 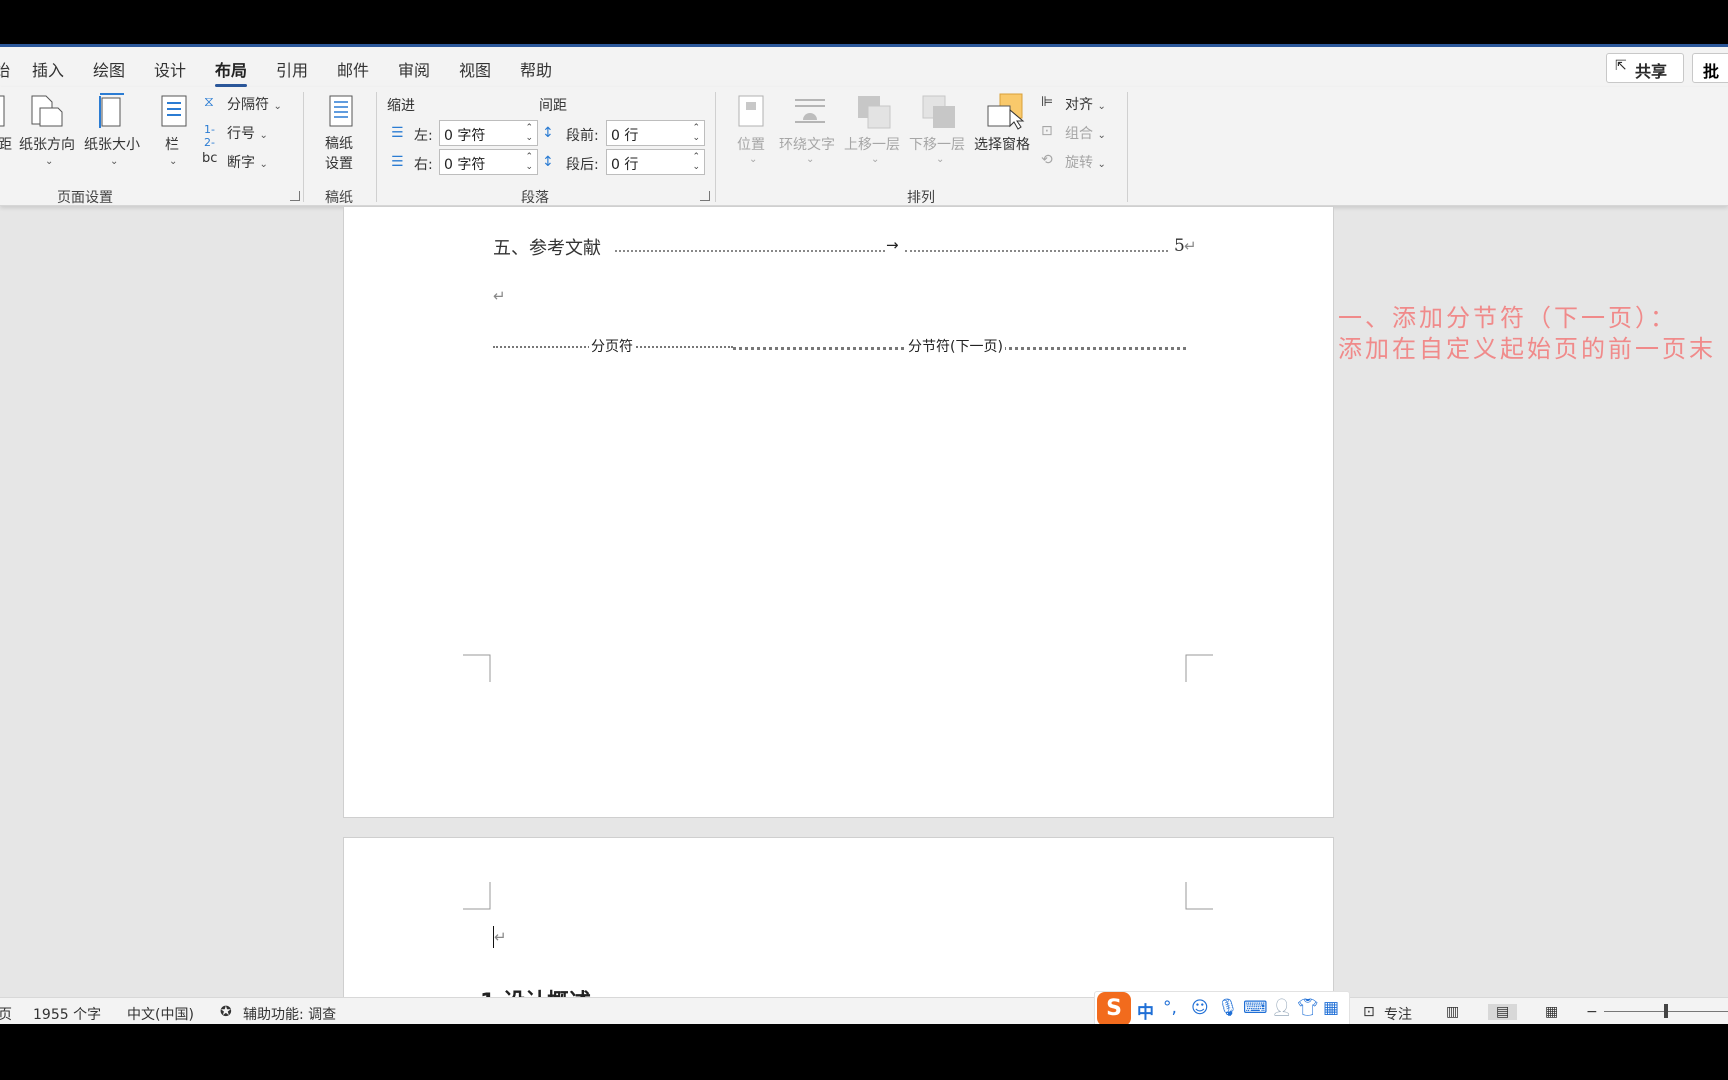 What do you see at coordinates (174, 111) in the screenshot?
I see `columns-icon` at bounding box center [174, 111].